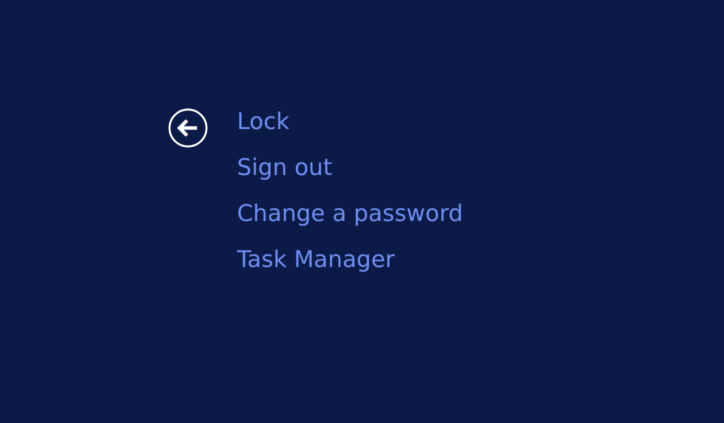 The width and height of the screenshot is (724, 423). What do you see at coordinates (188, 128) in the screenshot?
I see `back-button` at bounding box center [188, 128].